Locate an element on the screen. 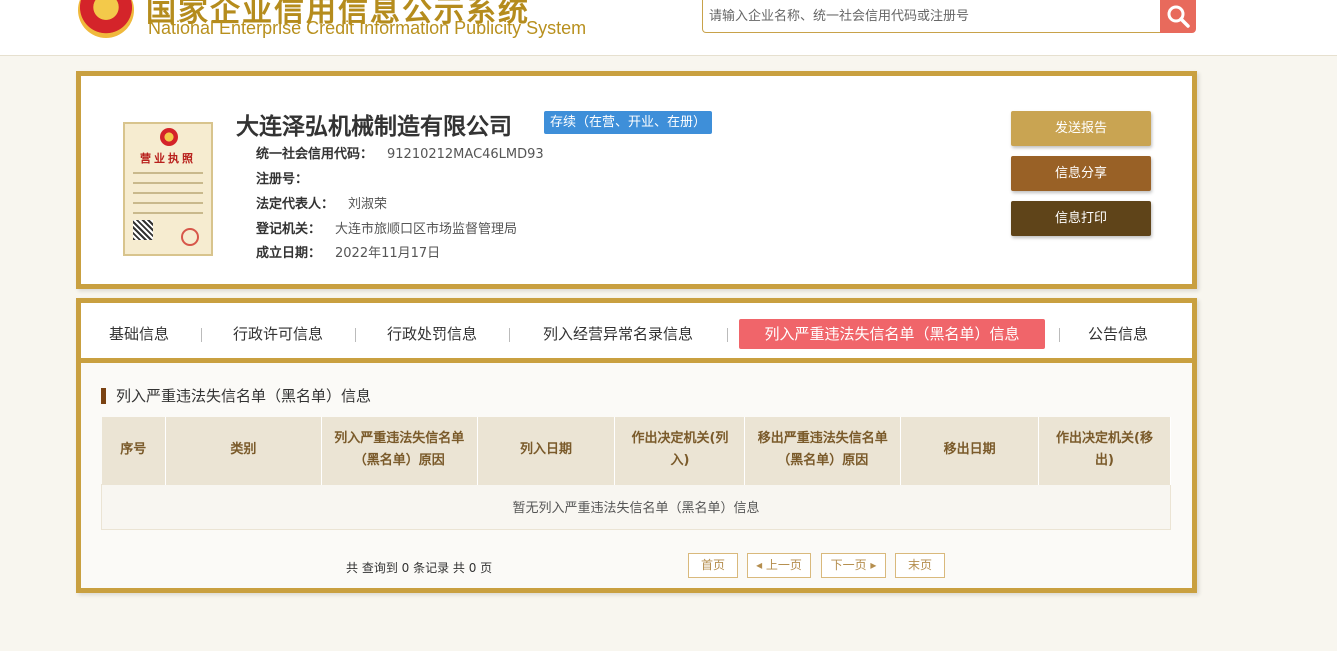  info-row-legal-rep: 法定代表人： 刘淑荣 is located at coordinates (321, 202).